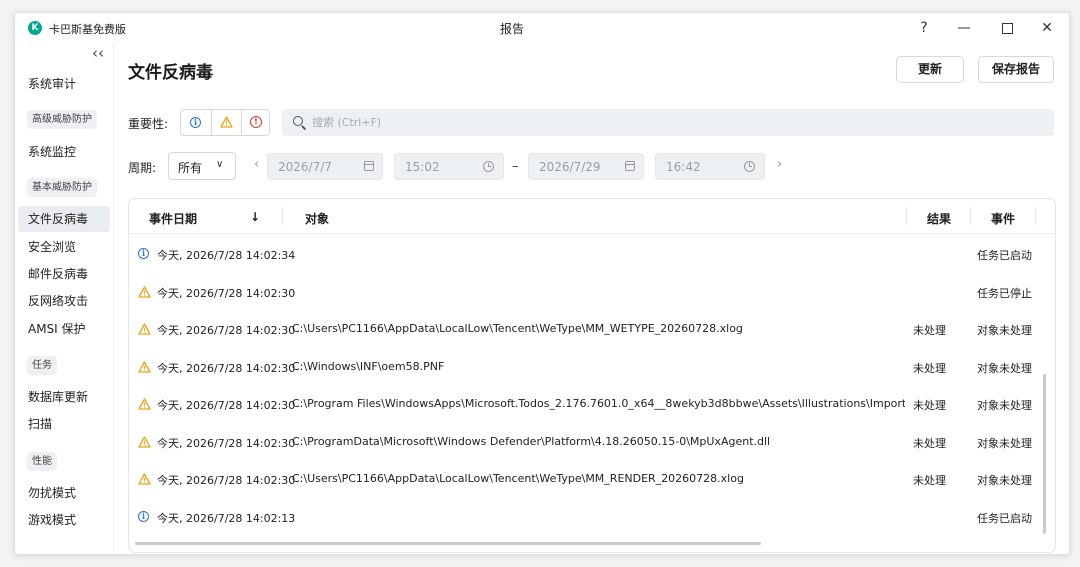 The image size is (1080, 567). Describe the element at coordinates (939, 218) in the screenshot. I see `column-result: 结果` at that location.